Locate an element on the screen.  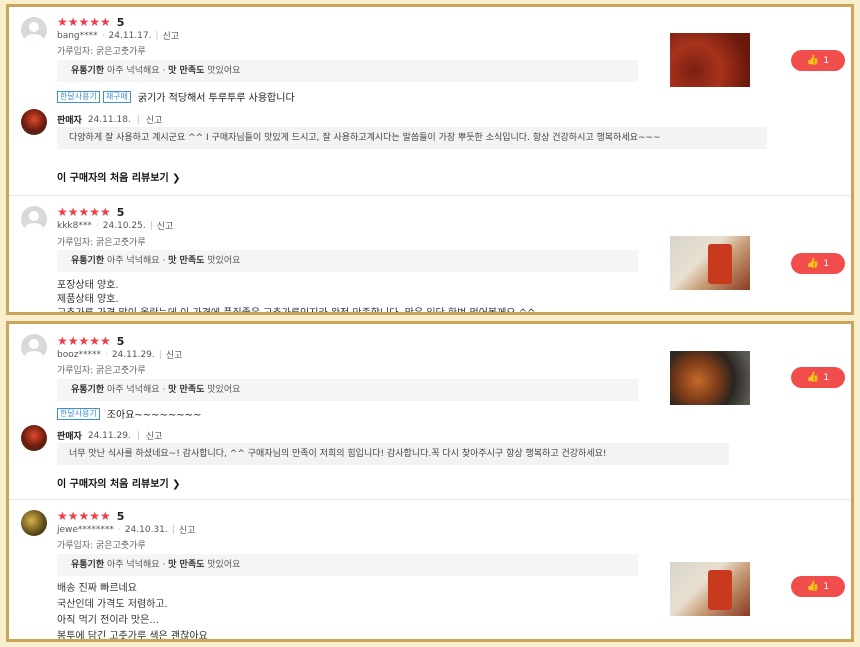
reviewer-id: booz***** is located at coordinates (79, 354).